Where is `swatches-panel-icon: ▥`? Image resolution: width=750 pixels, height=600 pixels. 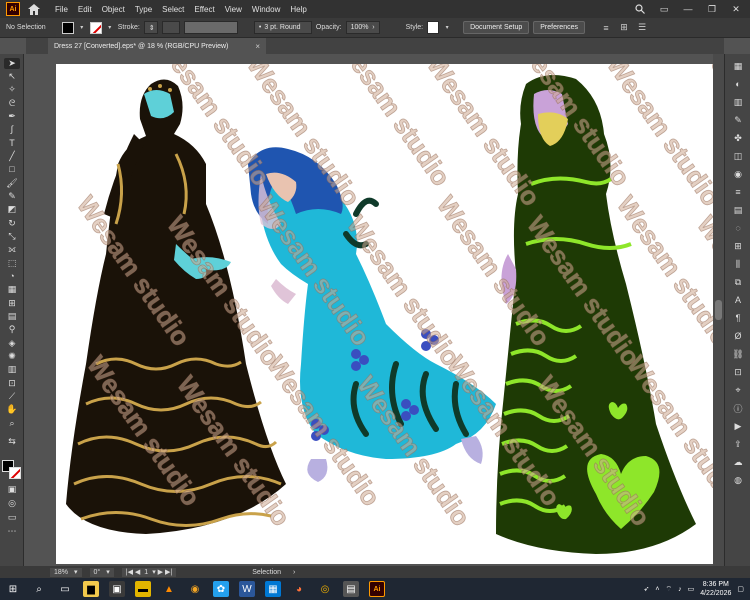 swatches-panel-icon: ▥ is located at coordinates (738, 102).